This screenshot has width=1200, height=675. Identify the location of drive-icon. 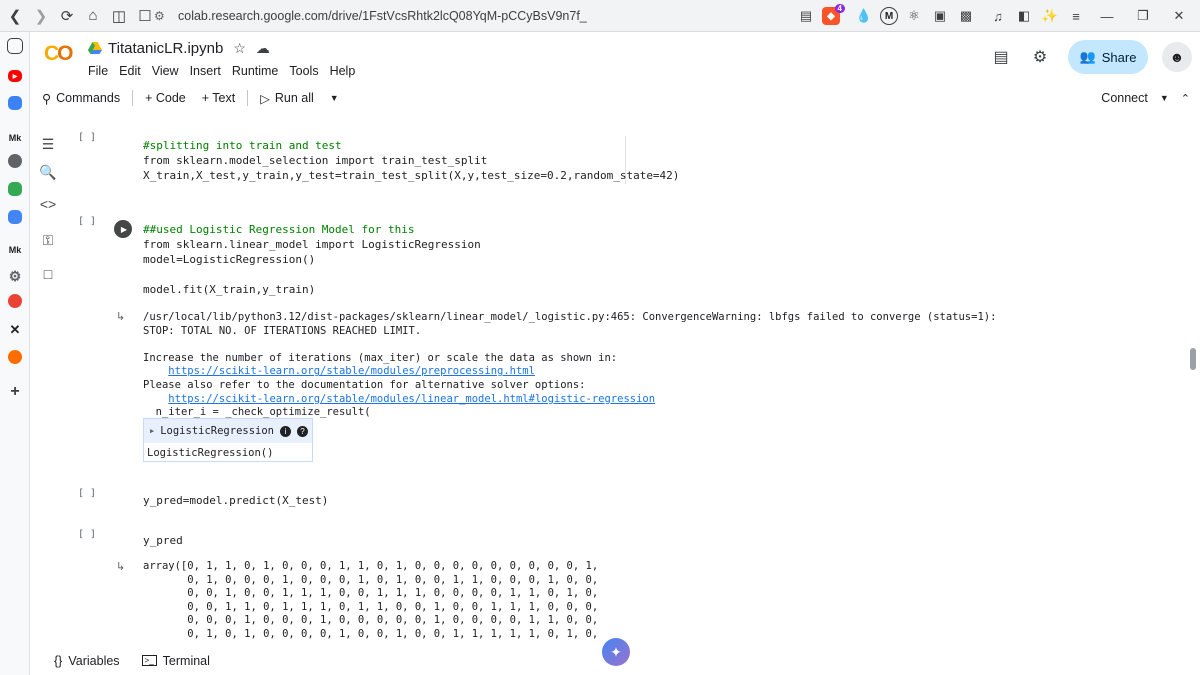
(95, 48).